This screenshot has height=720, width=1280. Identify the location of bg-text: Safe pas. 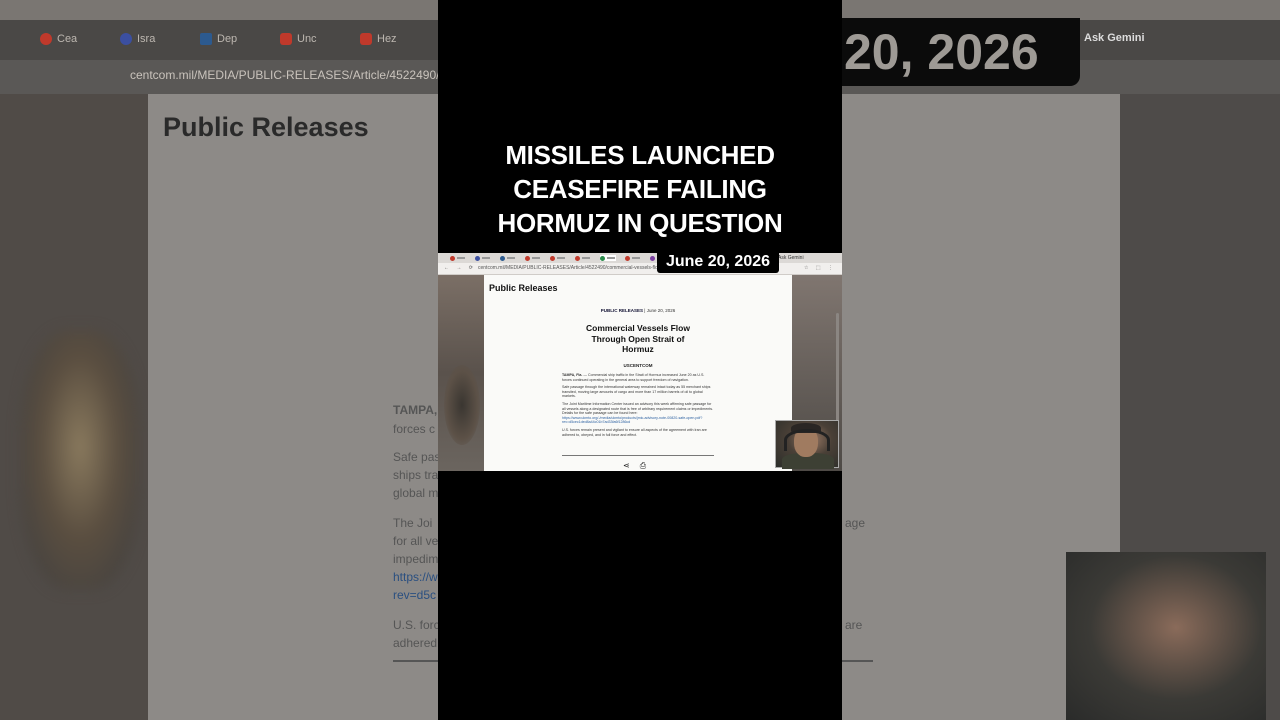
(417, 457).